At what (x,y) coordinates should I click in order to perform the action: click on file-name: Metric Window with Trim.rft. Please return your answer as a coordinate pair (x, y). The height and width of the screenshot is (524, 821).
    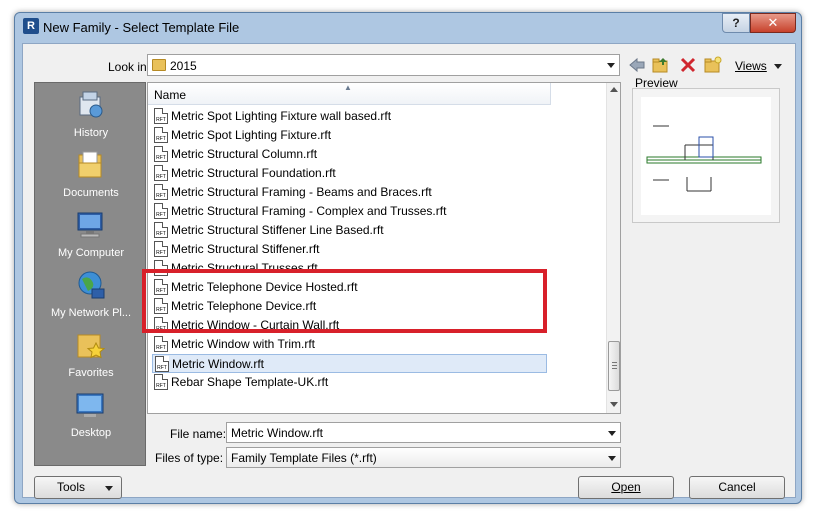
    Looking at the image, I should click on (243, 344).